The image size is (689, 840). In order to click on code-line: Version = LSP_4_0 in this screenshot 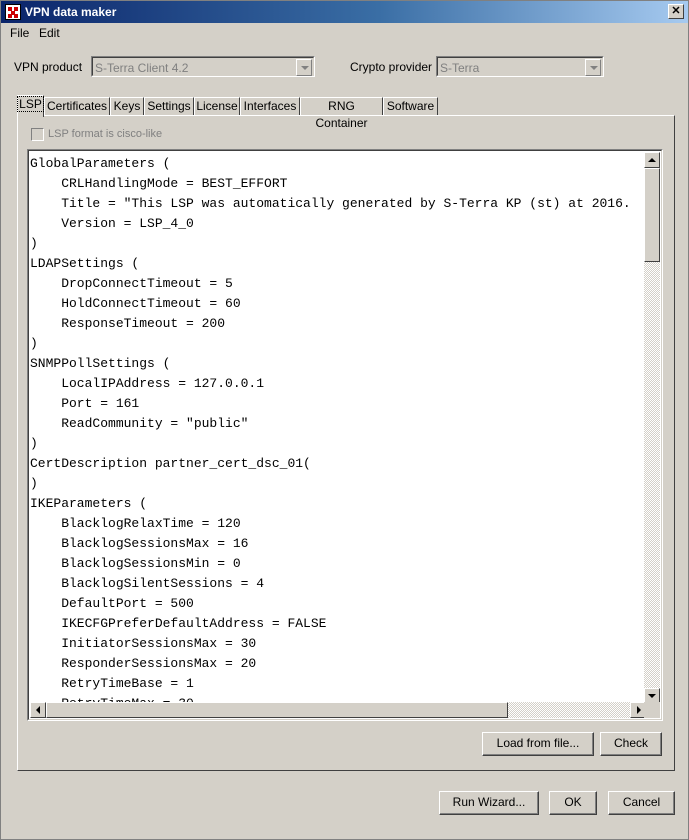, I will do `click(112, 223)`.